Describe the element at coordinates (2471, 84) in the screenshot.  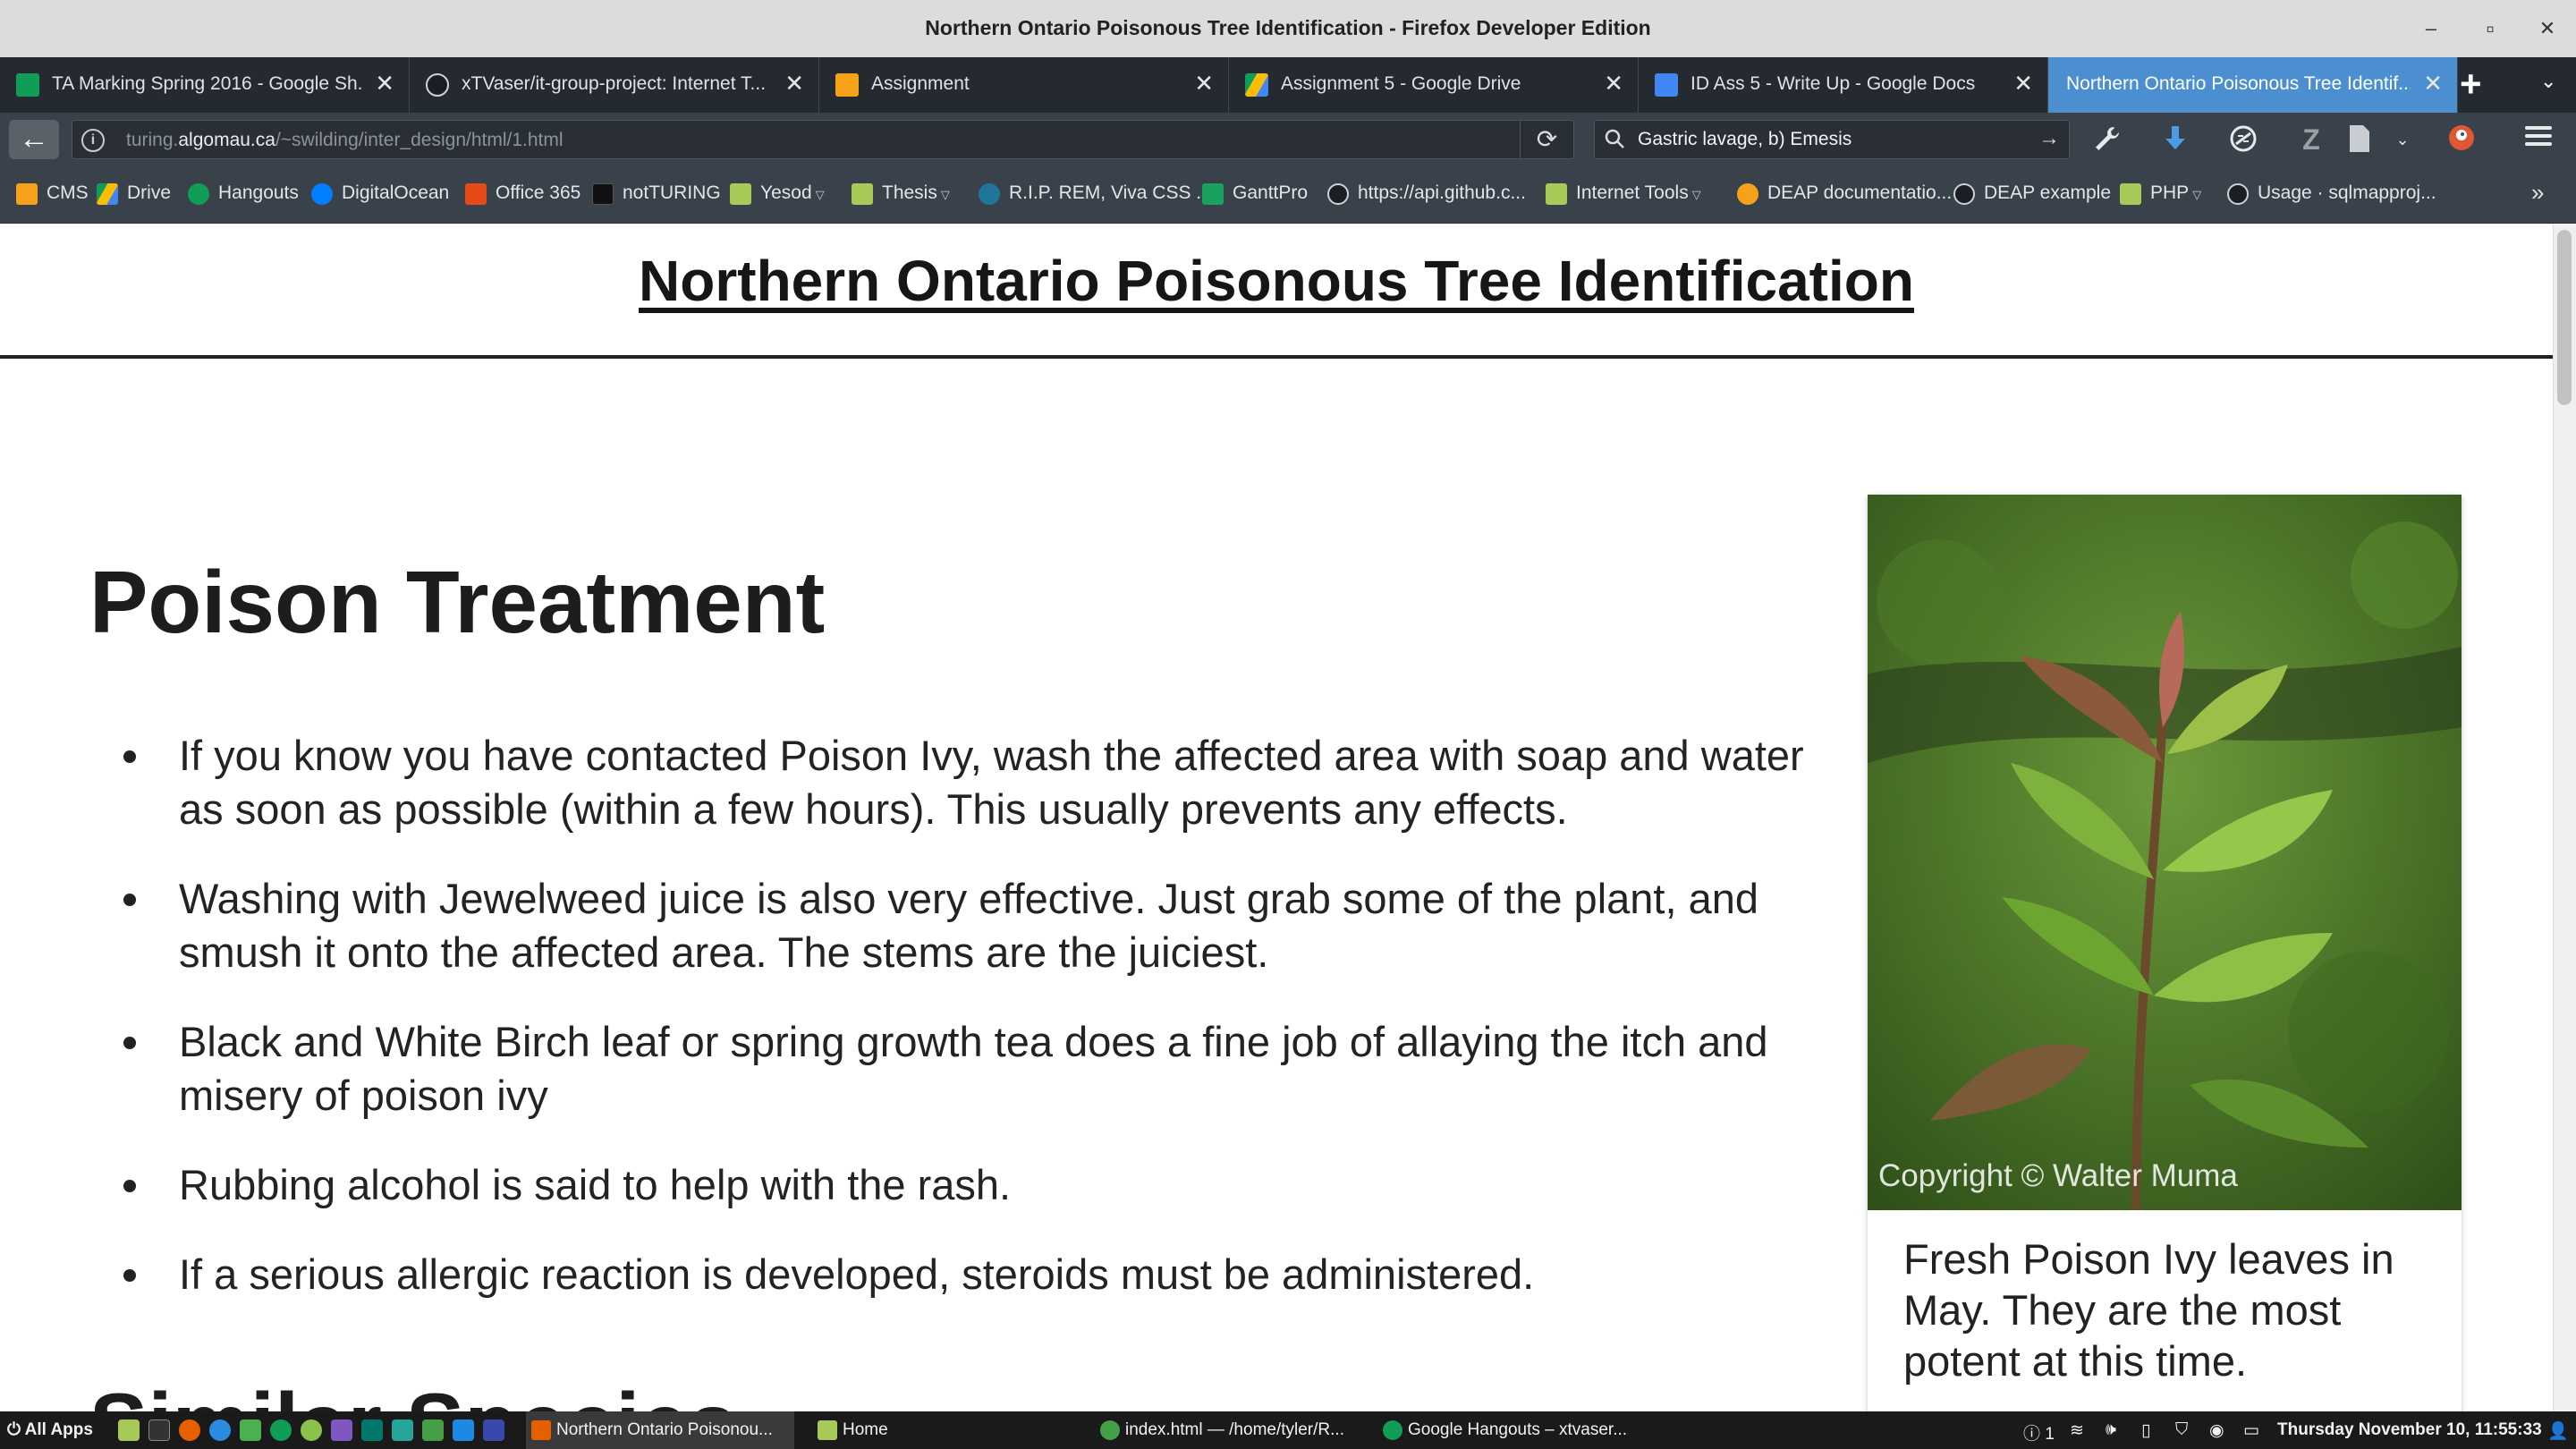
I see `new-tab-button: +` at that location.